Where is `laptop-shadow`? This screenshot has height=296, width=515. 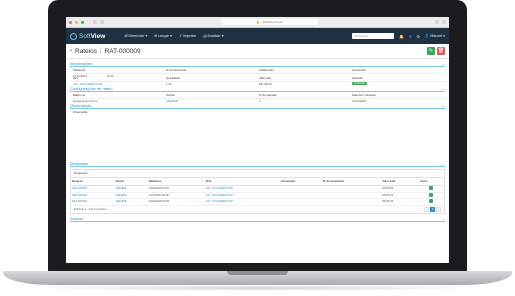
laptop-shadow is located at coordinates (257, 288).